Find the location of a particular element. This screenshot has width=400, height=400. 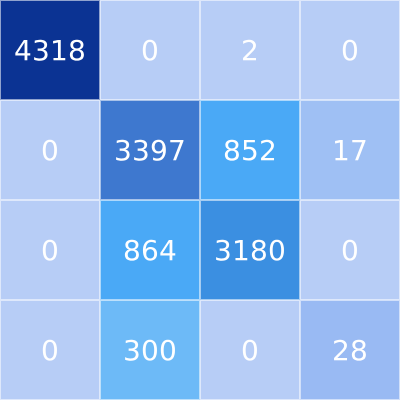

heatmap-cell: 28 is located at coordinates (350, 350).